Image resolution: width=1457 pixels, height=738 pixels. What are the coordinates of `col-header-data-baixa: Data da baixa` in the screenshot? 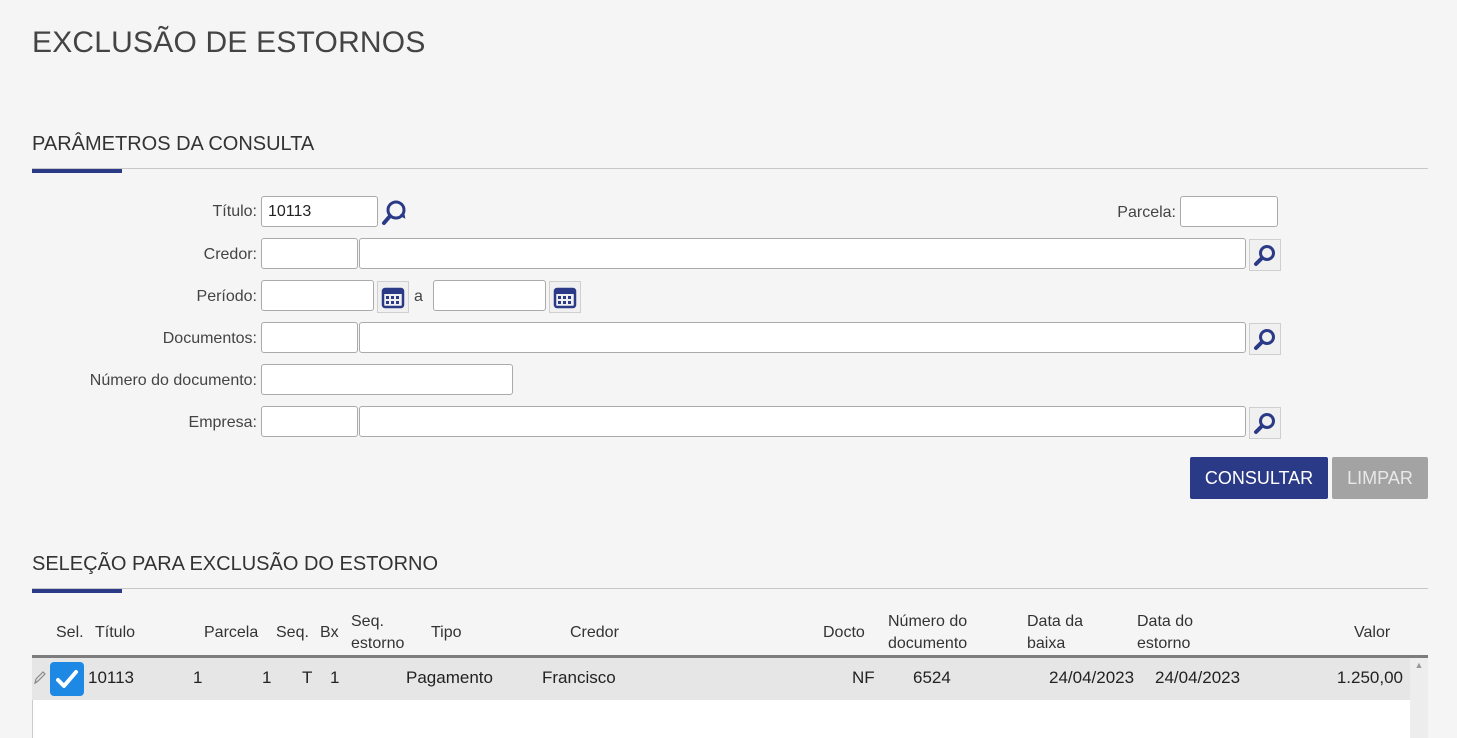 It's located at (1055, 633).